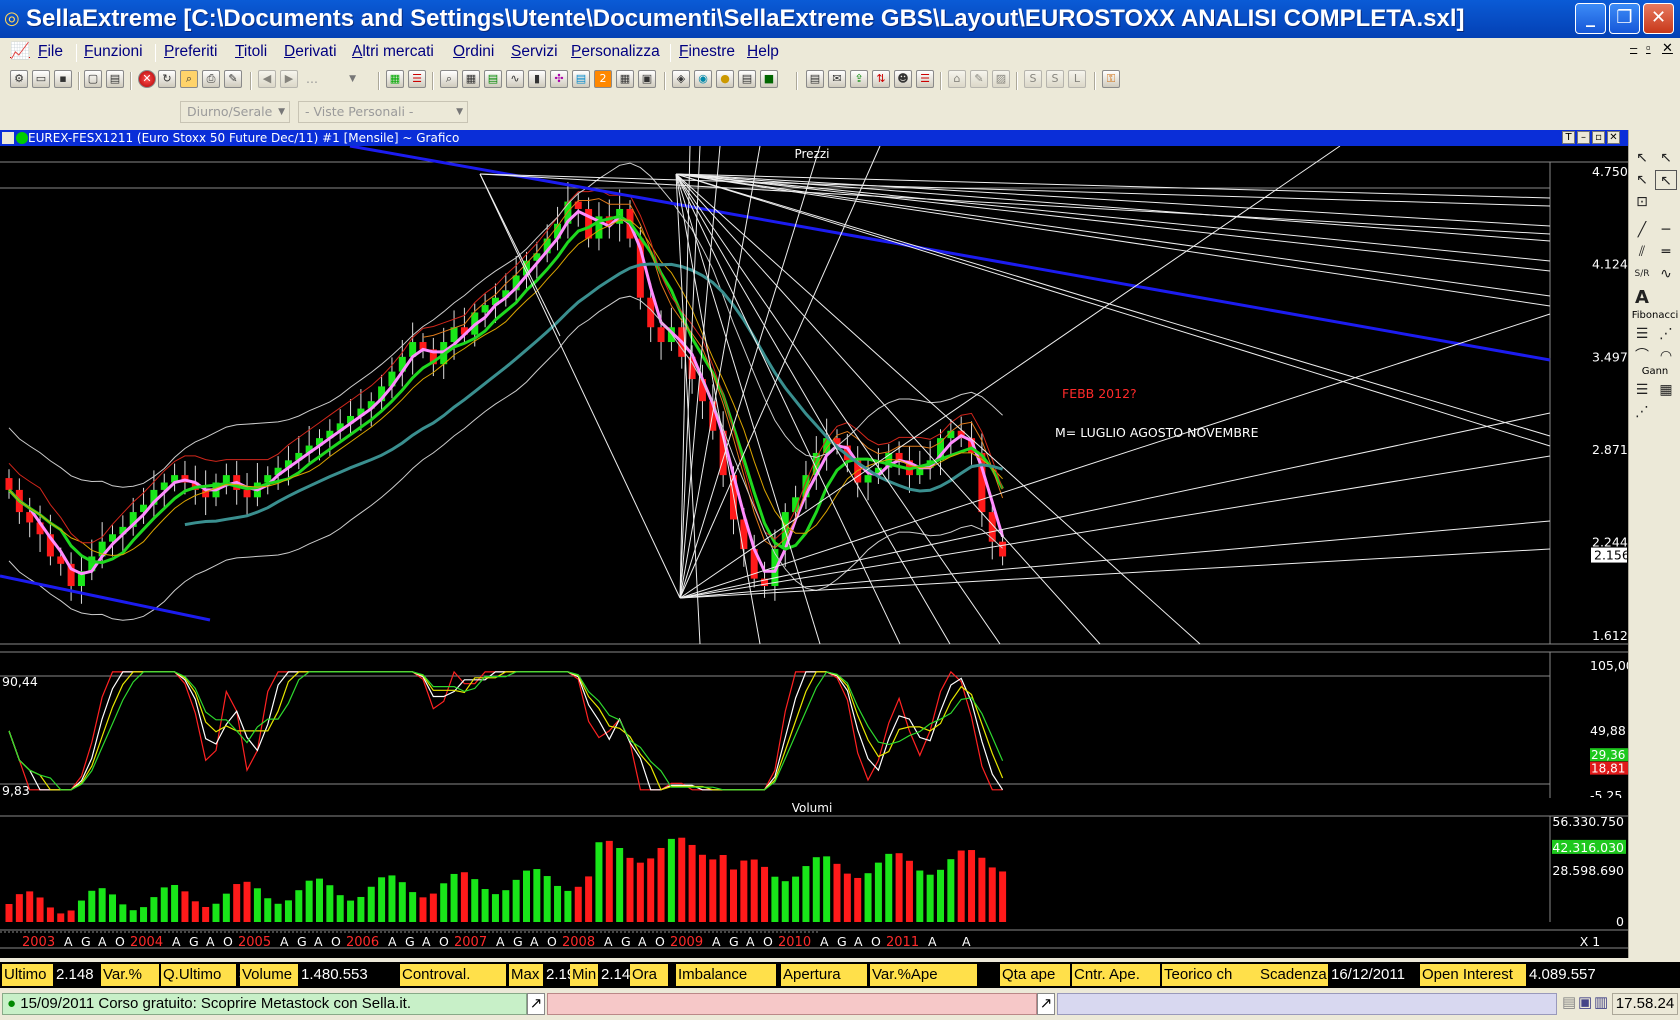  Describe the element at coordinates (747, 79) in the screenshot. I see `document-icon: ▤` at that location.